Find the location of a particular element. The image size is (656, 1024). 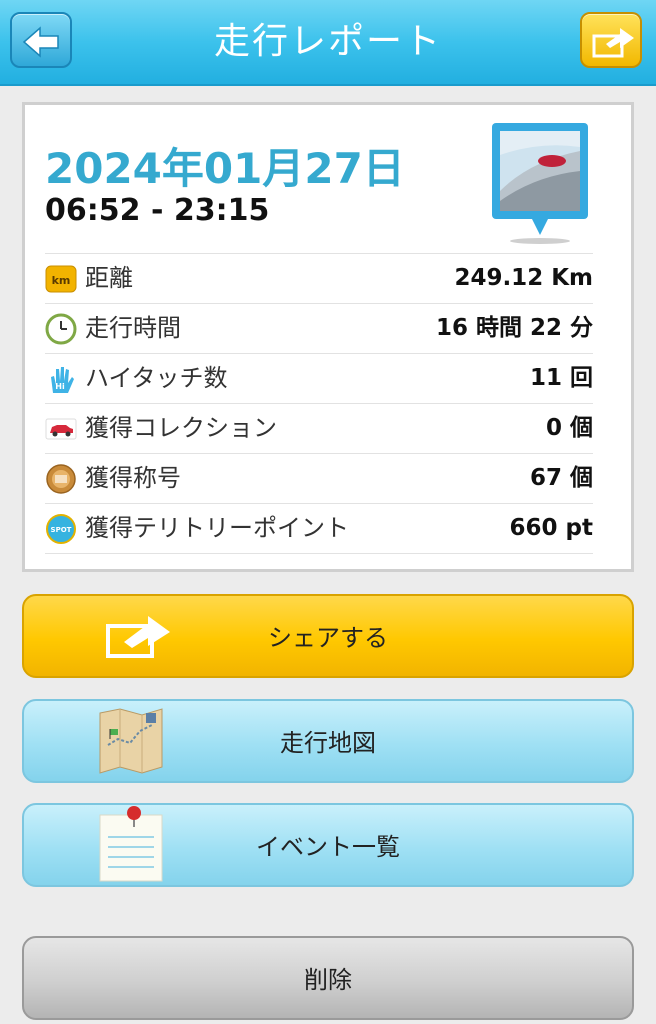

hi-touch-hand-icon: Hi is located at coordinates (62, 380).